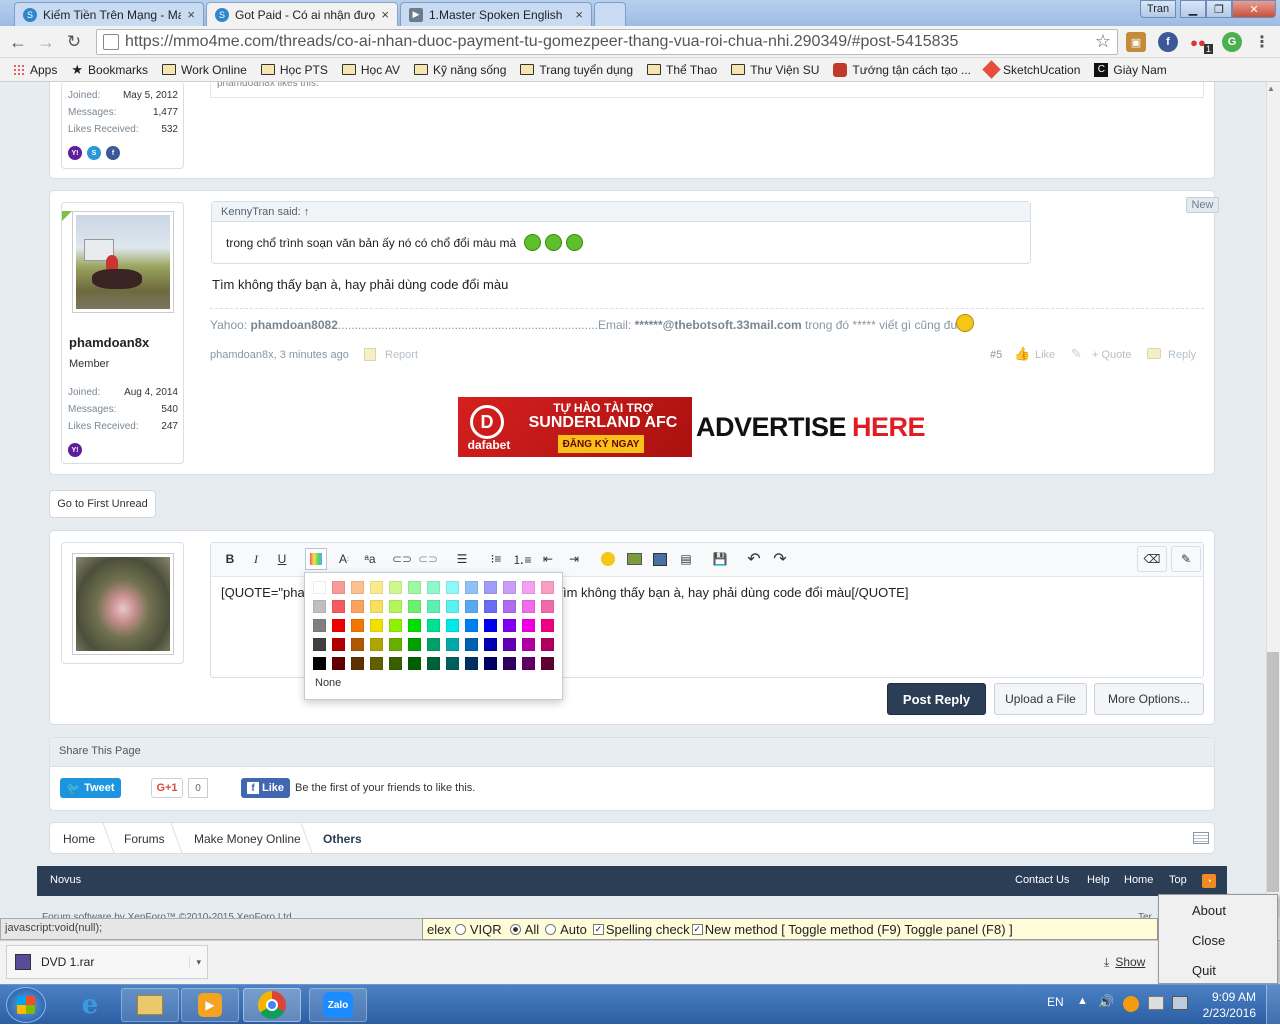  What do you see at coordinates (302, 14) in the screenshot?
I see `tab-got-paid: S Got Paid - Có ai nhận đượ ×` at bounding box center [302, 14].